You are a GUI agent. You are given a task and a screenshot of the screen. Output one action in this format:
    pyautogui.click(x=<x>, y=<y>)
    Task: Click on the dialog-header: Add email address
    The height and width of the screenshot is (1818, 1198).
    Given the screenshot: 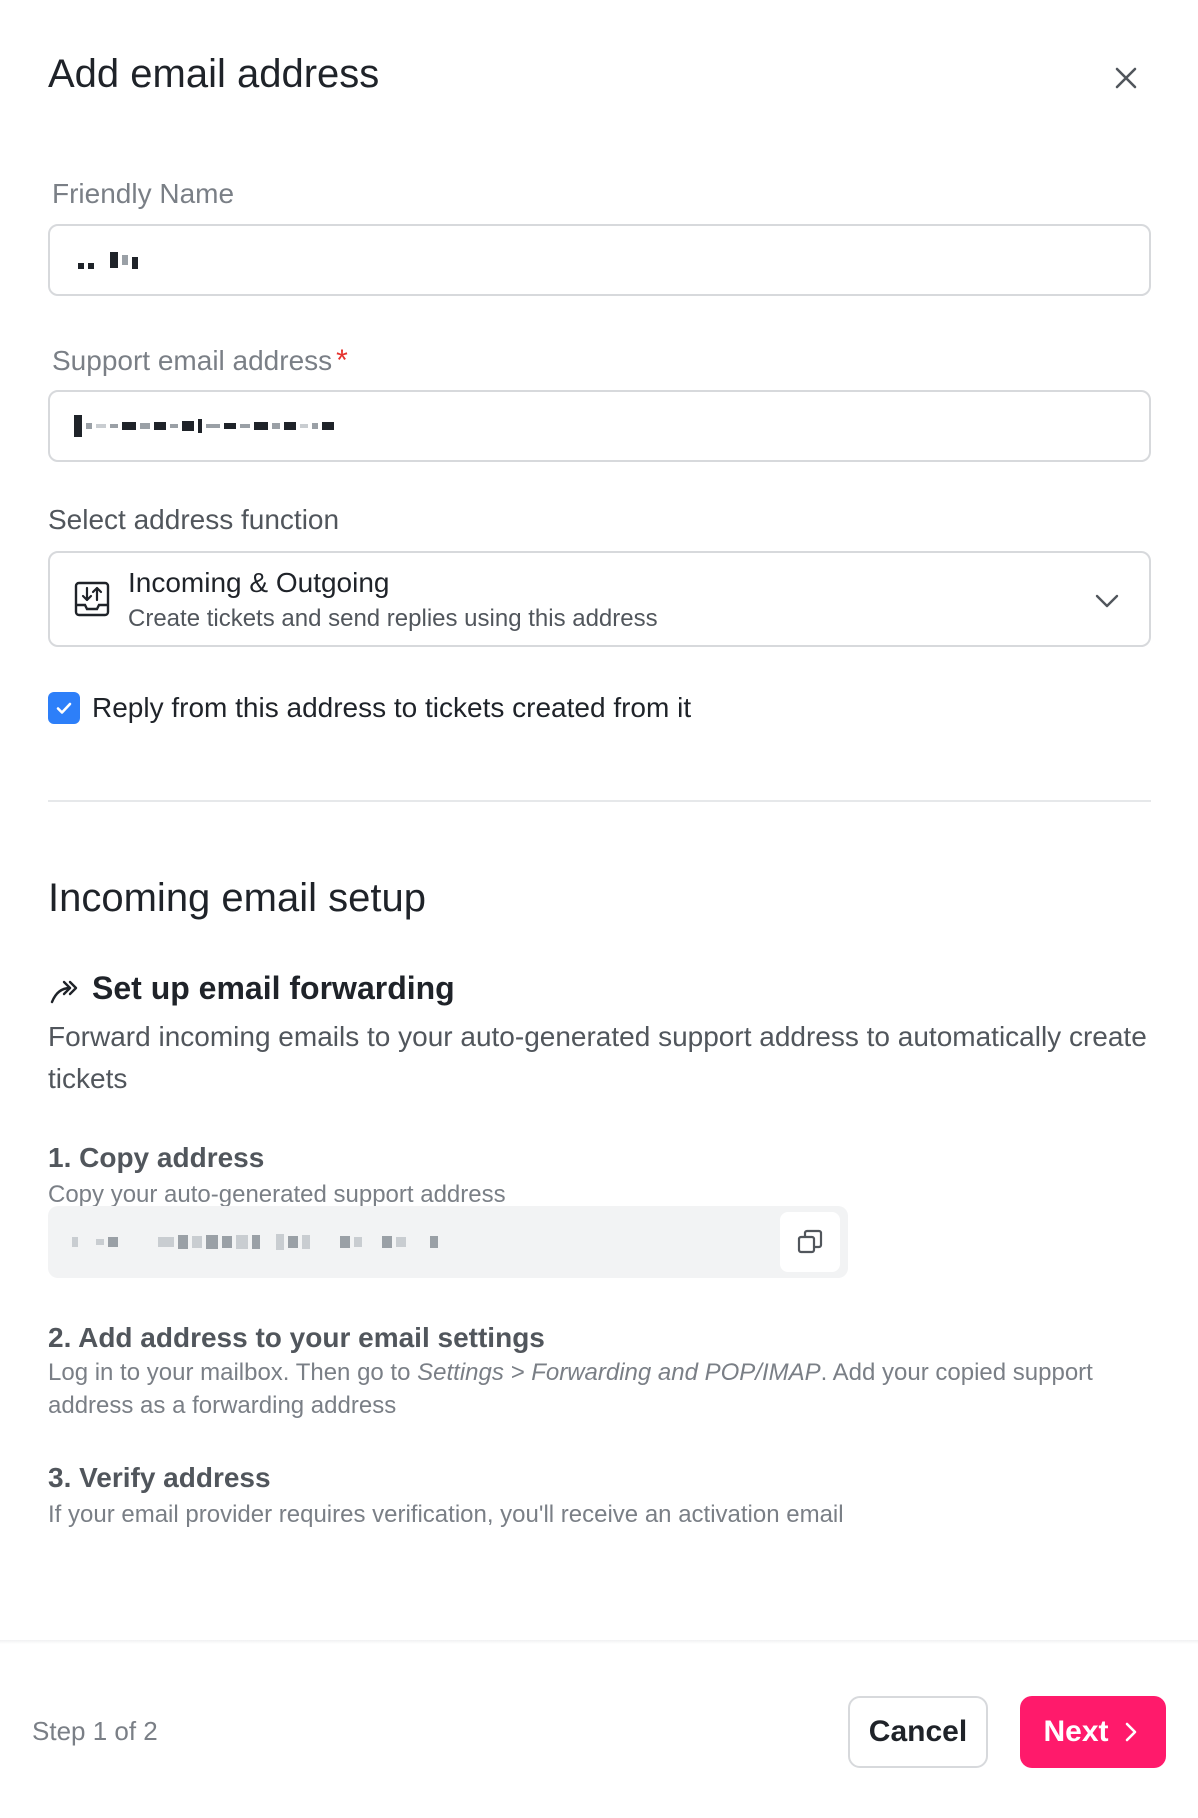 What is the action you would take?
    pyautogui.click(x=599, y=78)
    